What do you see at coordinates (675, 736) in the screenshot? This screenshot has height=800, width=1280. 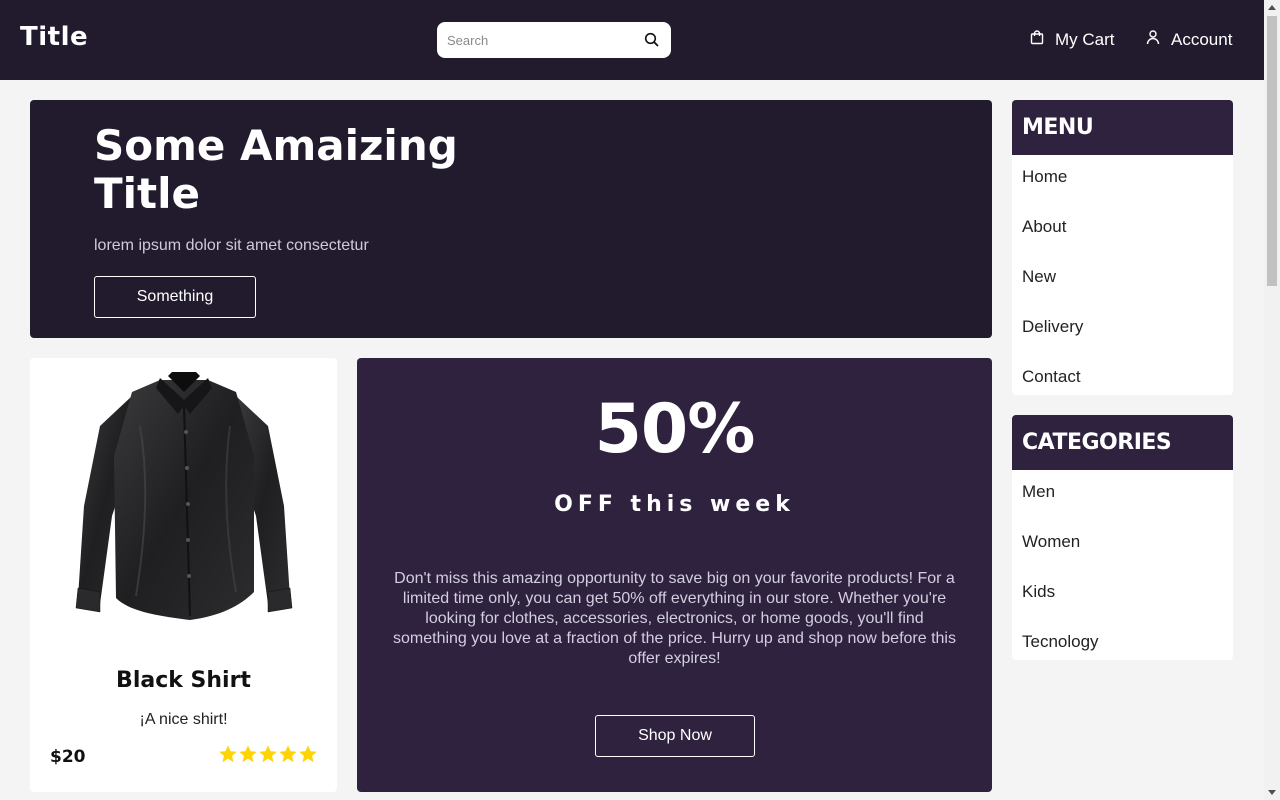 I see `shop-now-button: Shop Now` at bounding box center [675, 736].